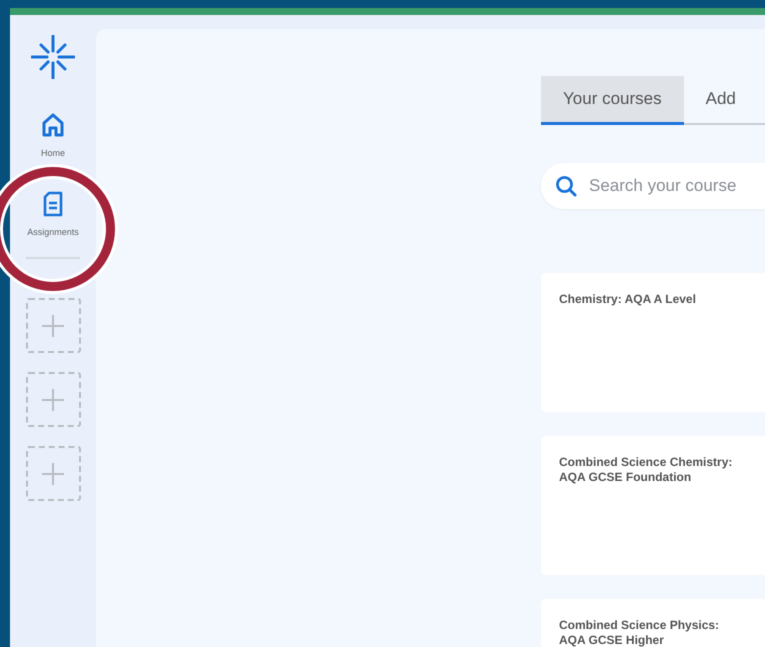 This screenshot has height=647, width=765. What do you see at coordinates (612, 100) in the screenshot?
I see `tab: Your courses` at bounding box center [612, 100].